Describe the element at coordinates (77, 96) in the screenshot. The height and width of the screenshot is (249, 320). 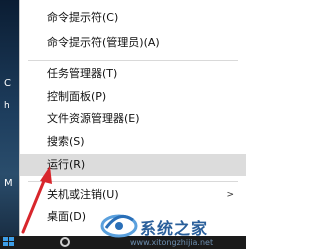
I see `menu-item-label: 控制面板(P)` at that location.